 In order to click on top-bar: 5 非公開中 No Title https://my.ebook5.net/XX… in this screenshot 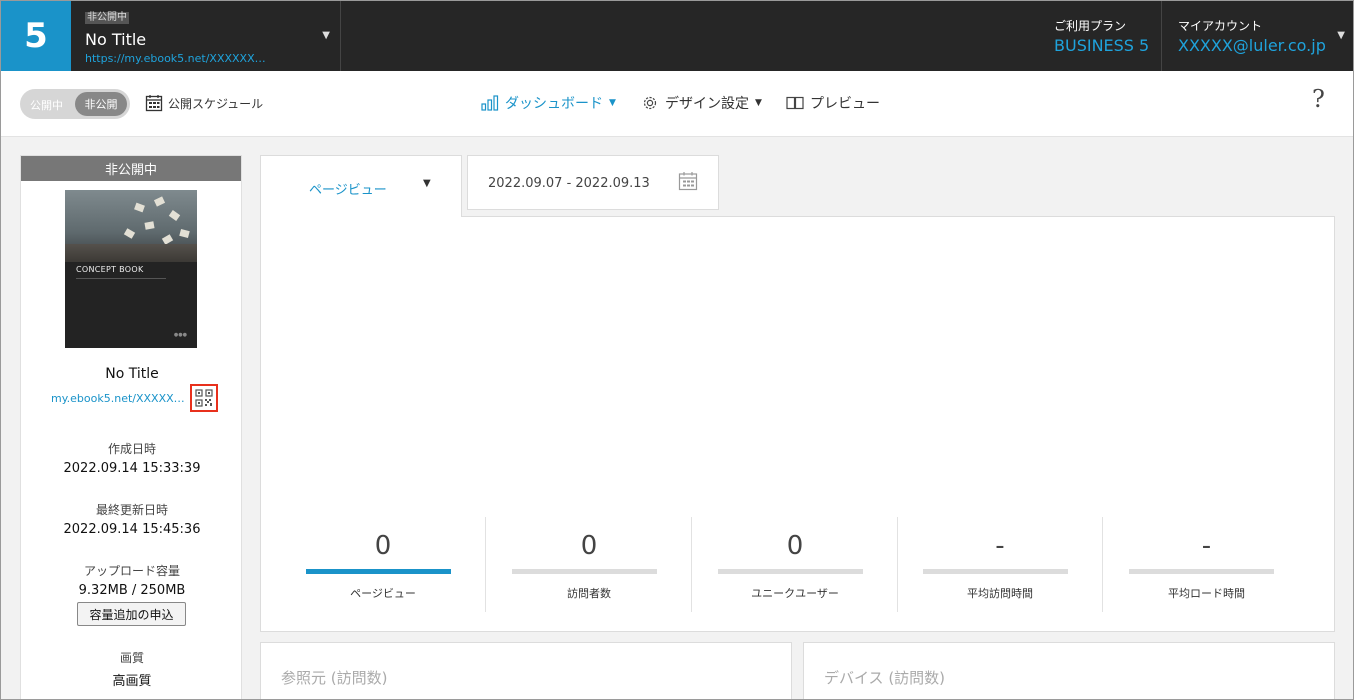, I will do `click(677, 36)`.